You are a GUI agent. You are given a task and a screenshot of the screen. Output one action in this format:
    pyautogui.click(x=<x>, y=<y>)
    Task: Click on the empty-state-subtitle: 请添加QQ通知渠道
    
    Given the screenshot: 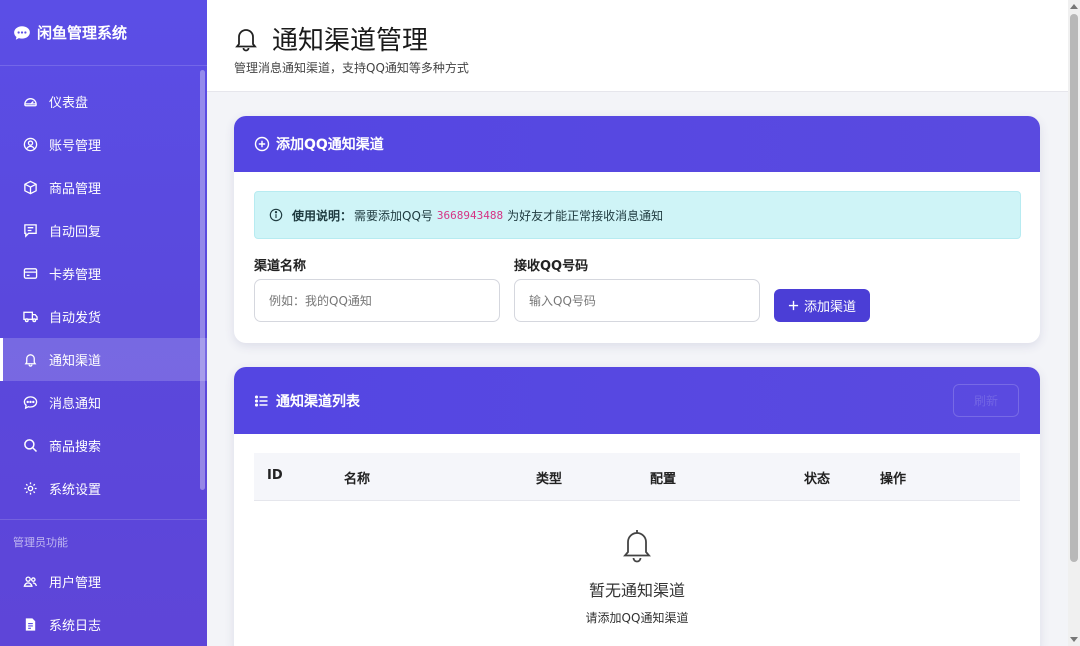 What is the action you would take?
    pyautogui.click(x=637, y=618)
    